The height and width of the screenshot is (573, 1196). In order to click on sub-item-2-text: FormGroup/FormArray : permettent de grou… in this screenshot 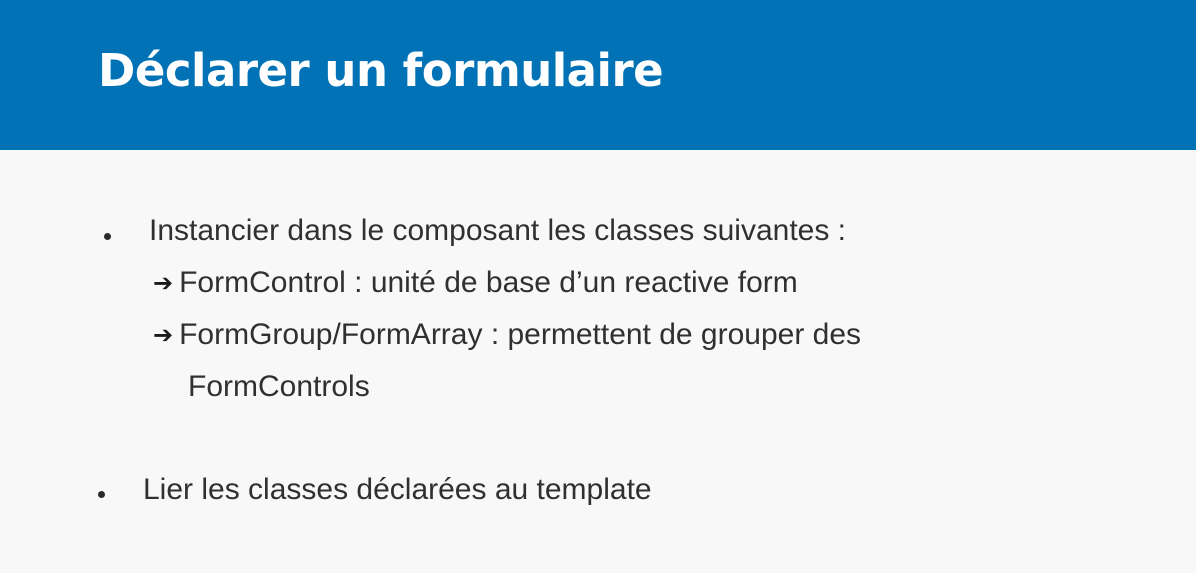, I will do `click(520, 334)`.